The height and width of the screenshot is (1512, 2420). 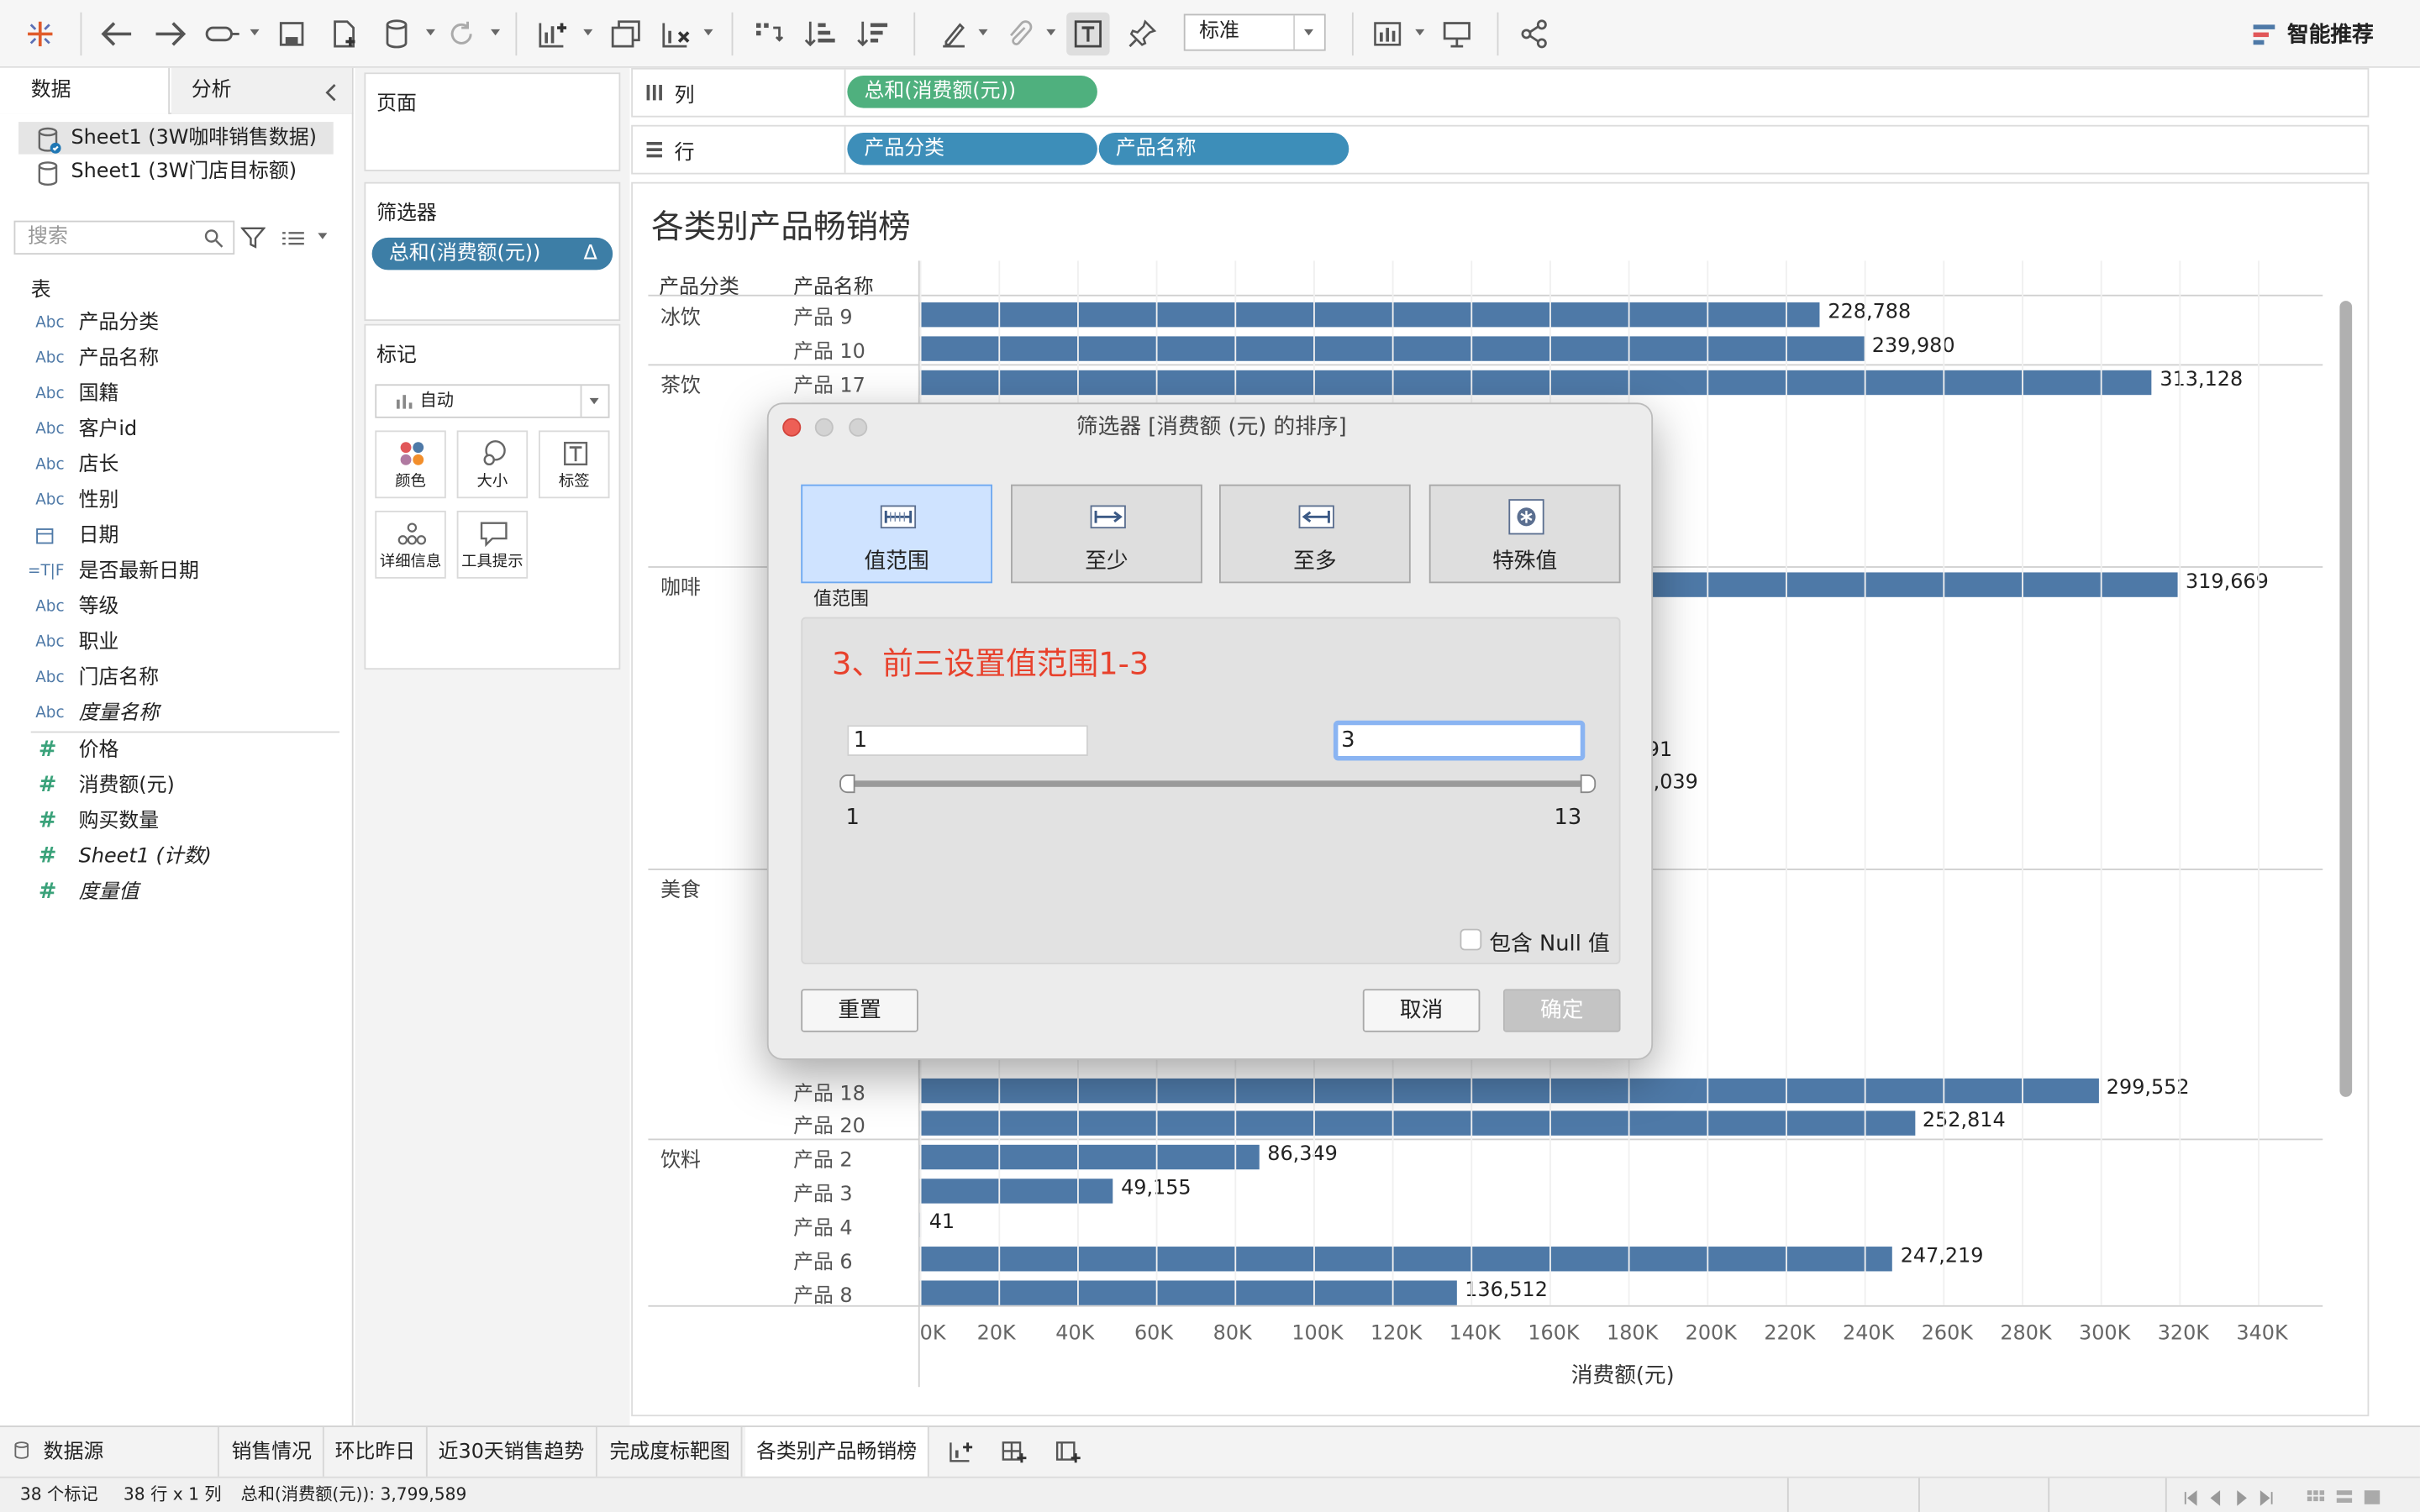 What do you see at coordinates (253, 240) in the screenshot?
I see `filter-icon` at bounding box center [253, 240].